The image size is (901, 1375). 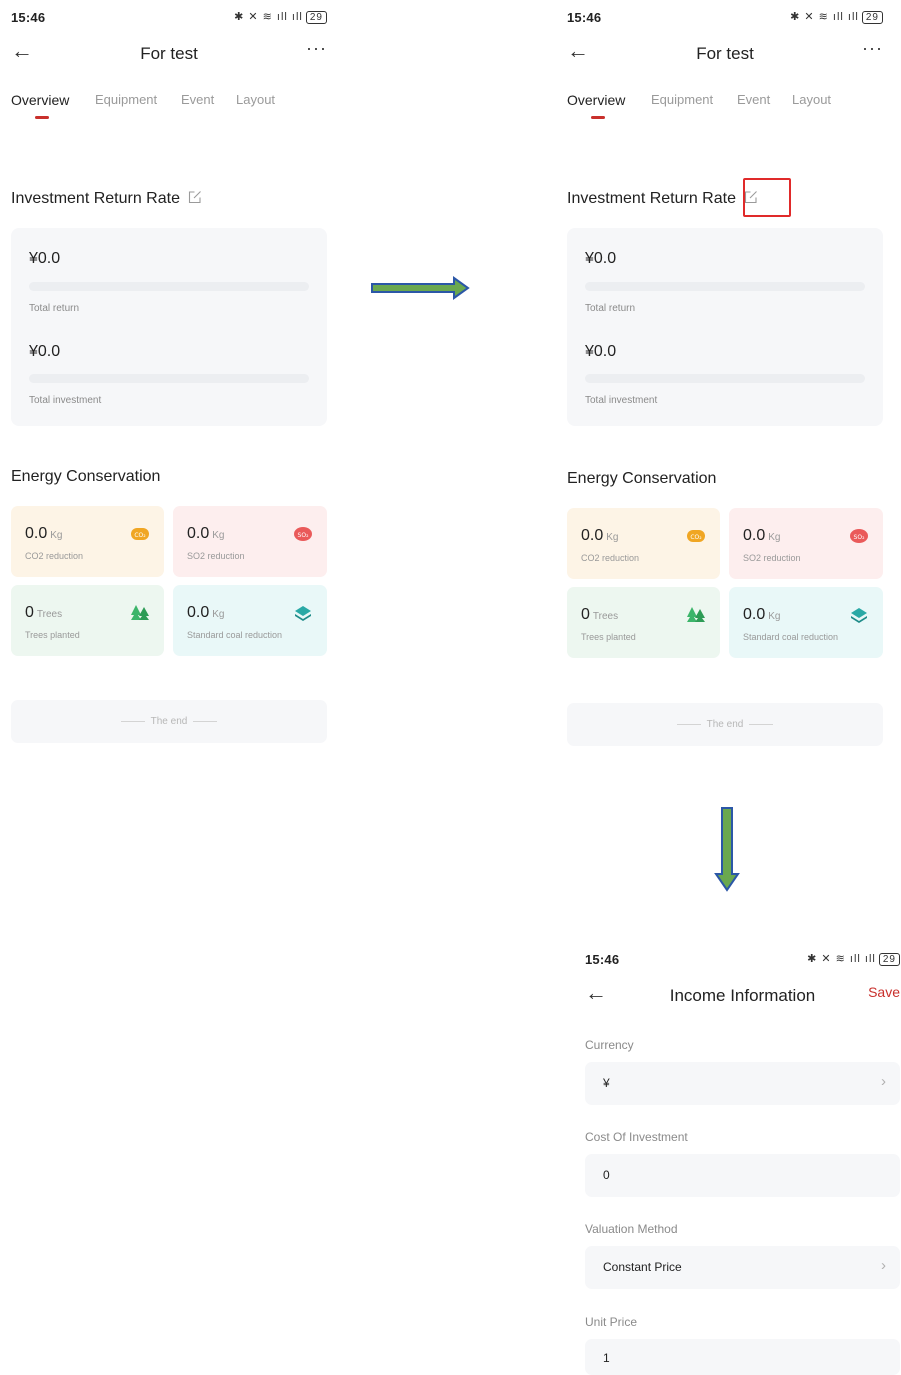 What do you see at coordinates (767, 197) in the screenshot?
I see `edit-icon-highlight` at bounding box center [767, 197].